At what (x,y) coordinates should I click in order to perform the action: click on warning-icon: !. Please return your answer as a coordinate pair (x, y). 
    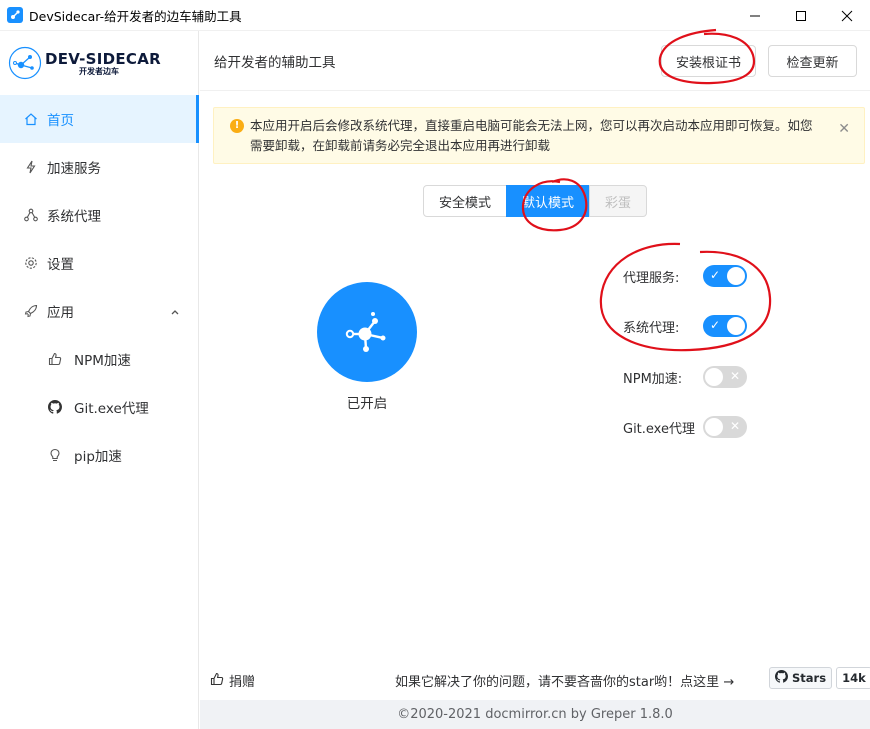
    Looking at the image, I should click on (237, 126).